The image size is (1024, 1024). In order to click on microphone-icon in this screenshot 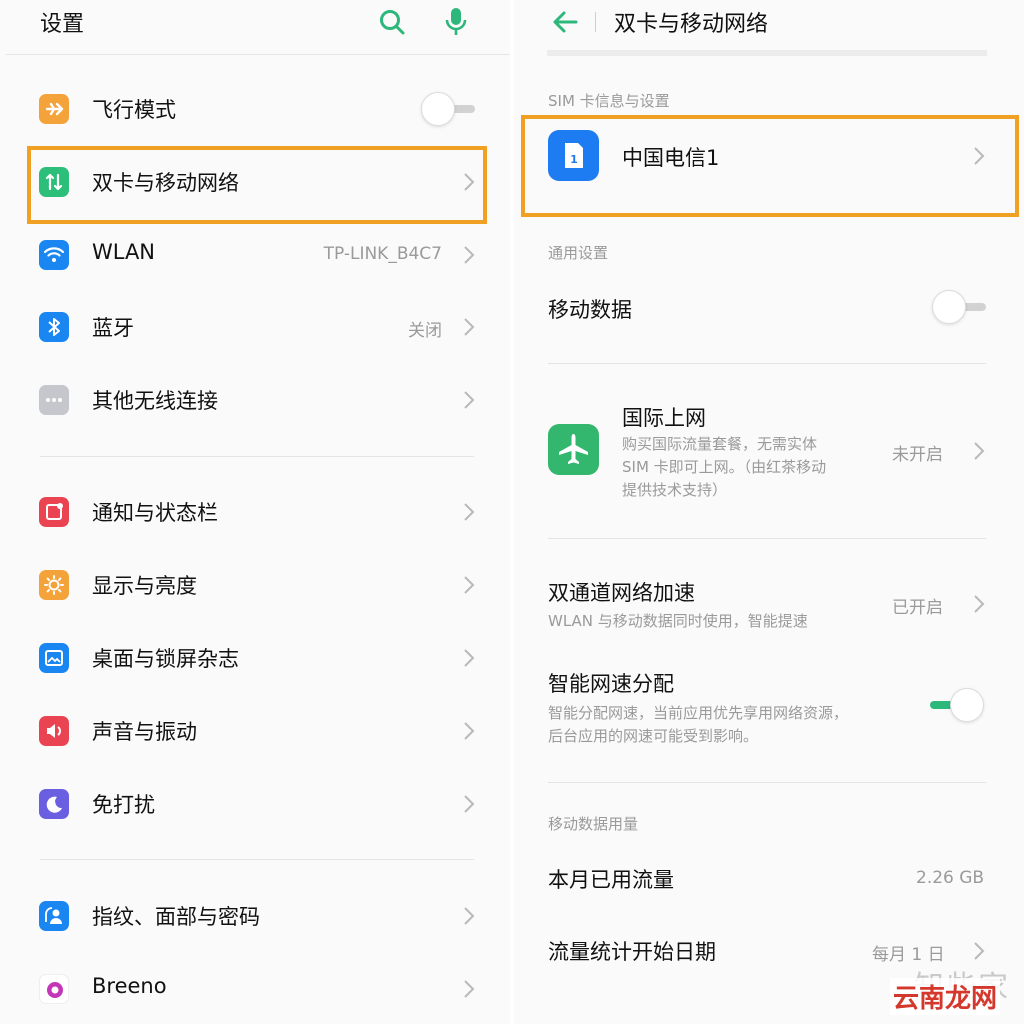, I will do `click(456, 22)`.